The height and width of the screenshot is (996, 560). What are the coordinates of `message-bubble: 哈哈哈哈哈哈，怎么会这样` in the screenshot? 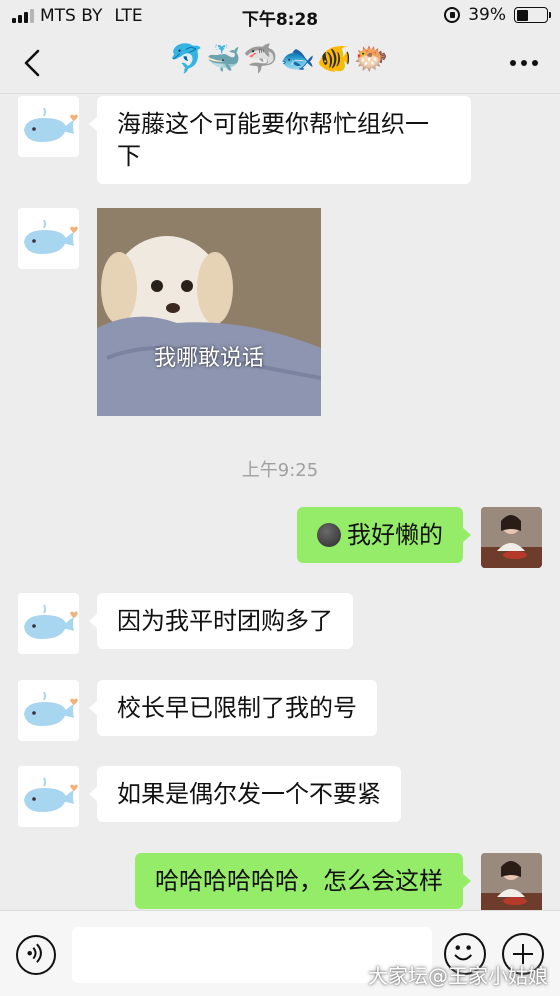 It's located at (303, 881).